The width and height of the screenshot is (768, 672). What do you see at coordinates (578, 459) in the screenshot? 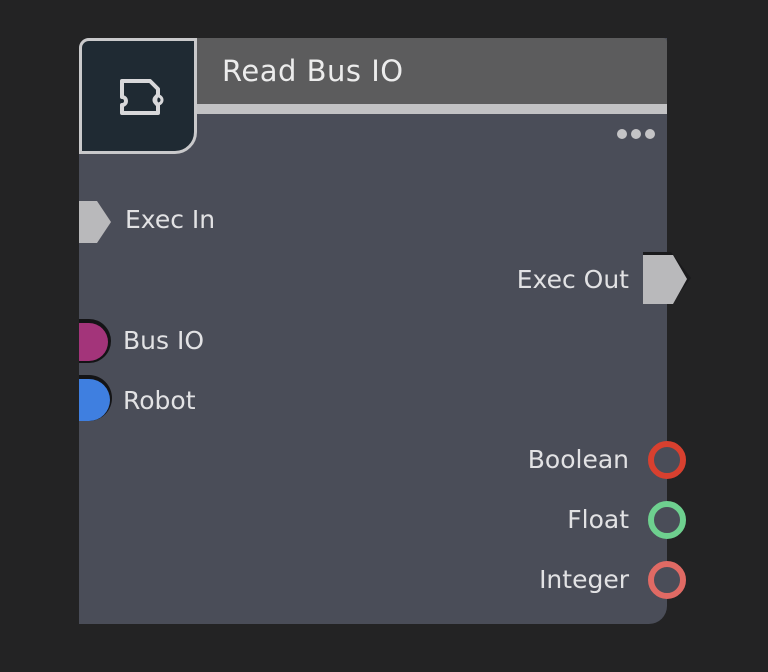
I see `boolean-label: Boolean` at bounding box center [578, 459].